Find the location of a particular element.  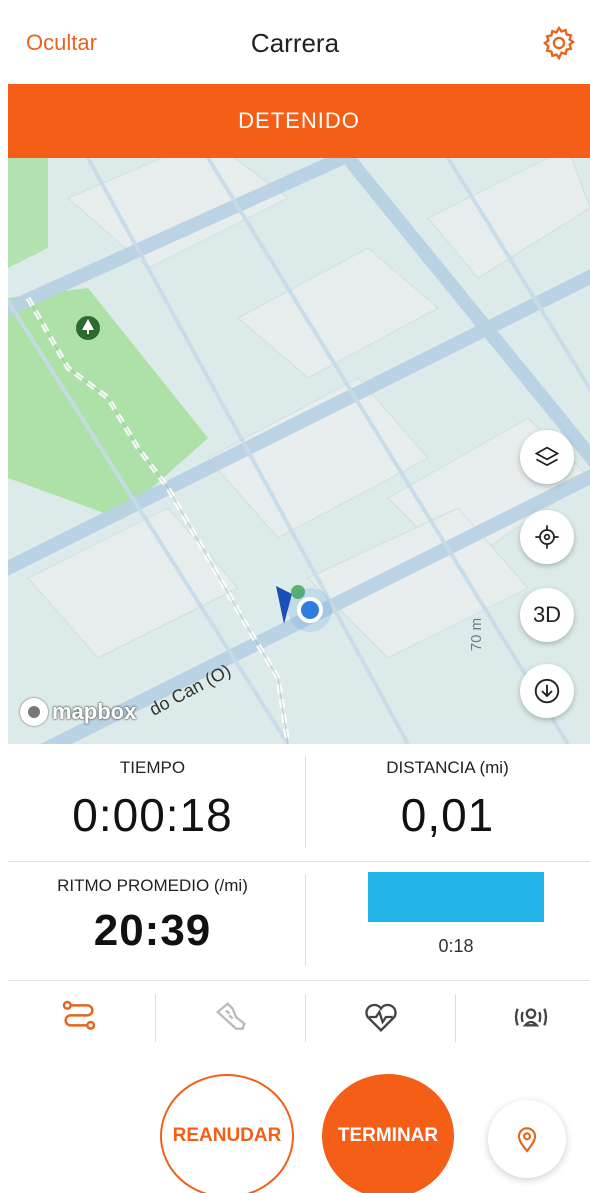

status-banner: DETENIDO is located at coordinates (299, 121).